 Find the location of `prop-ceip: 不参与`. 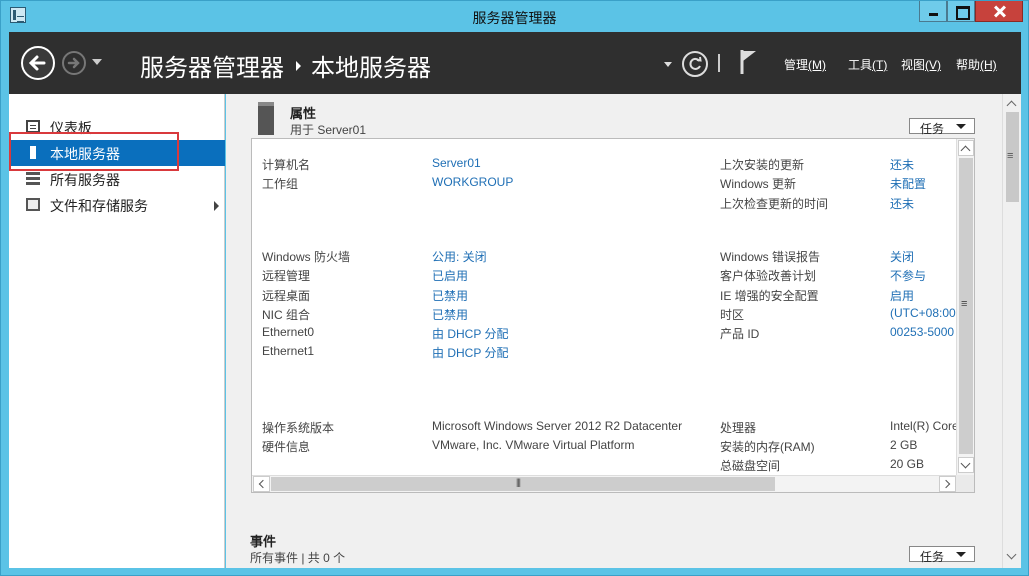

prop-ceip: 不参与 is located at coordinates (908, 275).